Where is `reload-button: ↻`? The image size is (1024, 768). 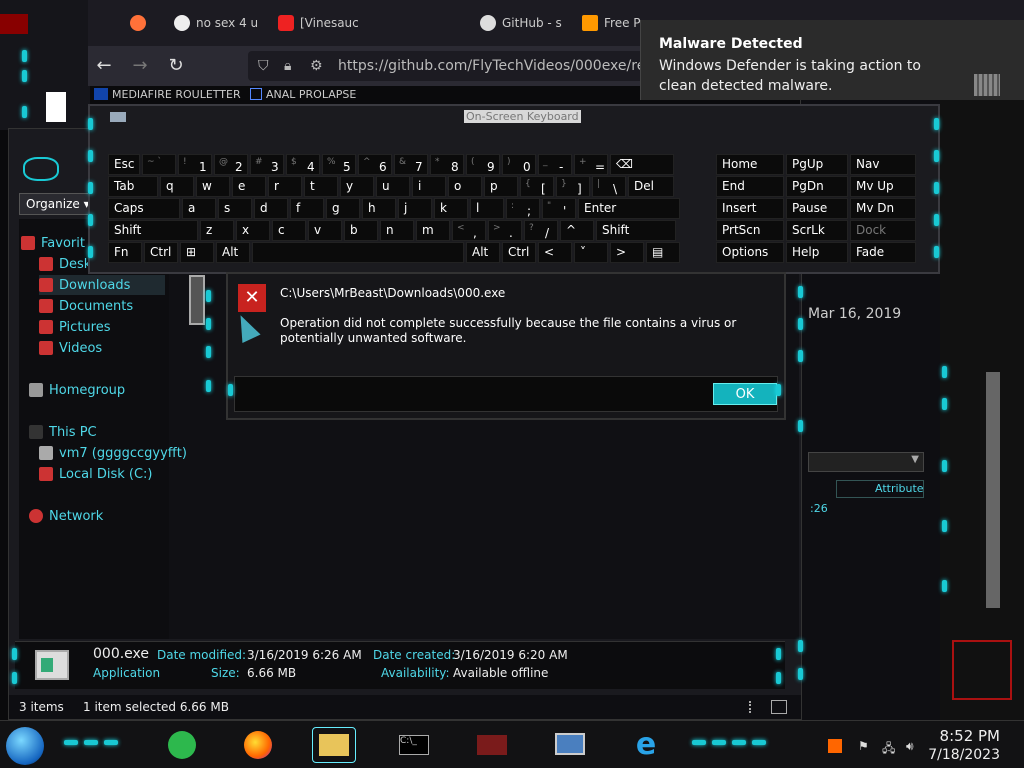 reload-button: ↻ is located at coordinates (176, 66).